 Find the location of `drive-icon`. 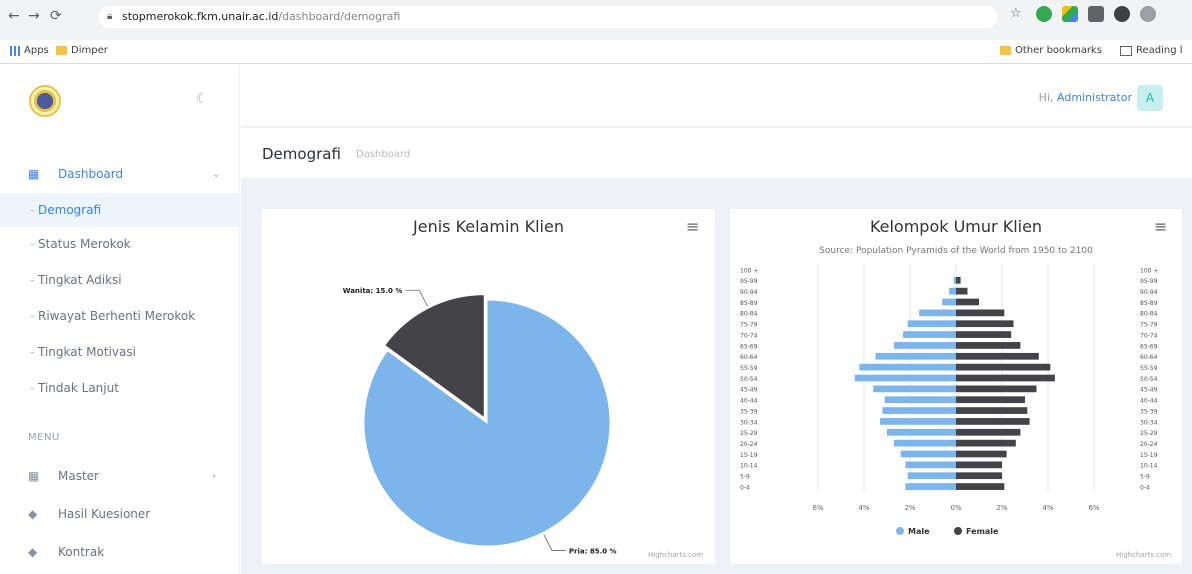

drive-icon is located at coordinates (1070, 14).